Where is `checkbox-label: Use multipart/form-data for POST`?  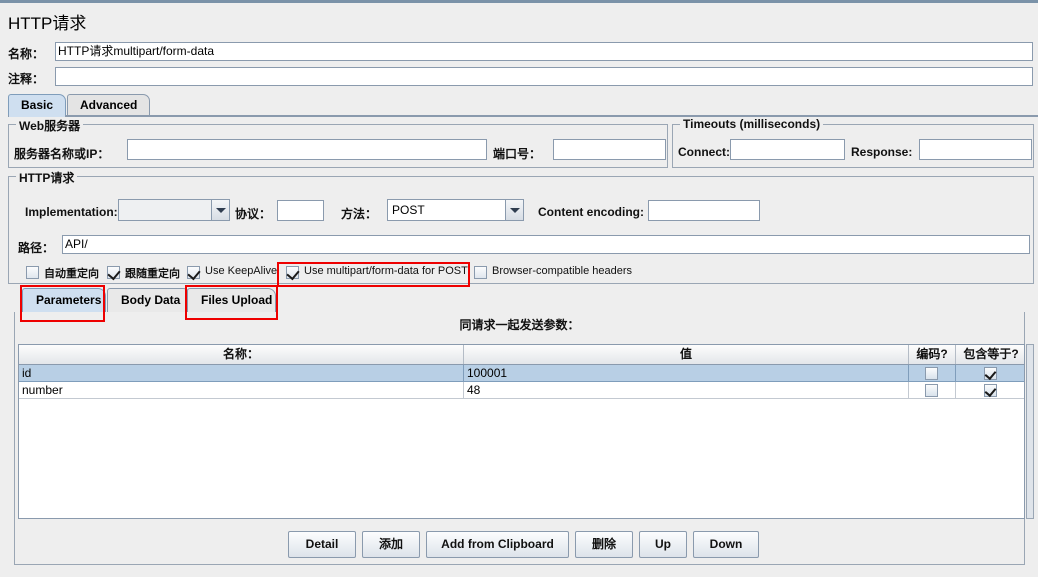
checkbox-label: Use multipart/form-data for POST is located at coordinates (386, 271).